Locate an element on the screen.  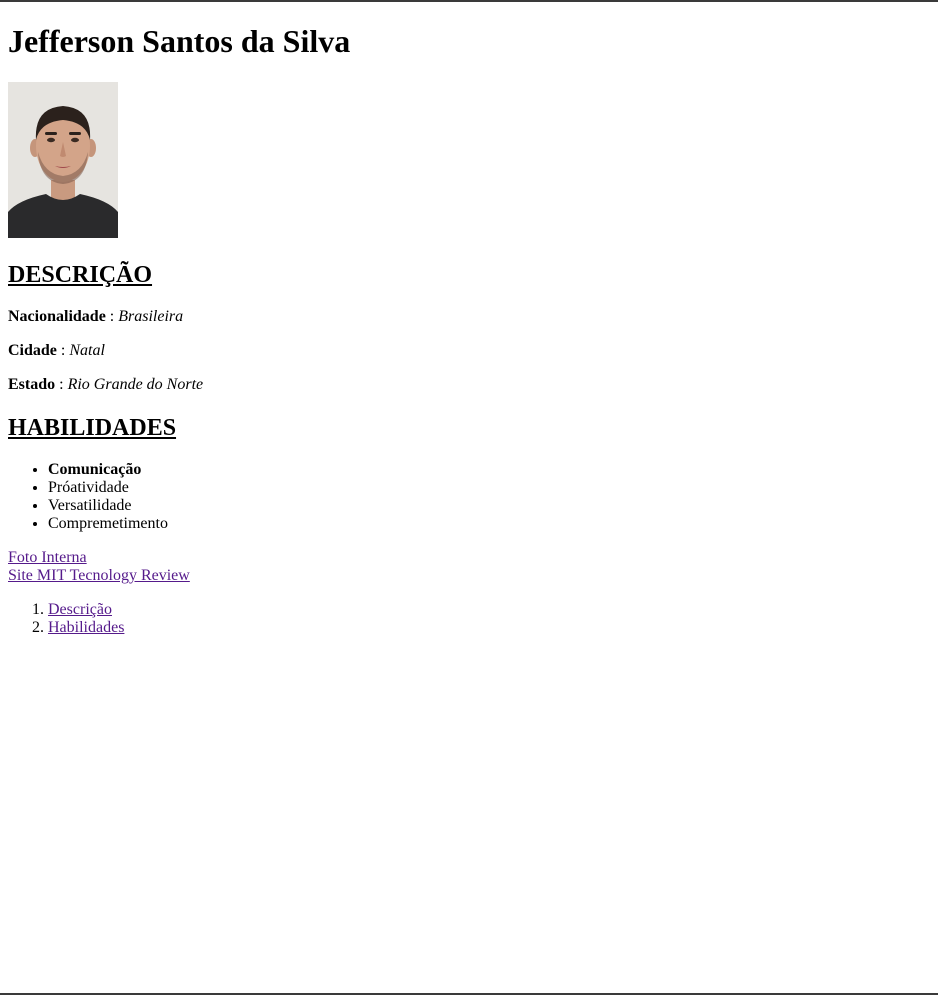
field-label: Estado is located at coordinates (32, 384).